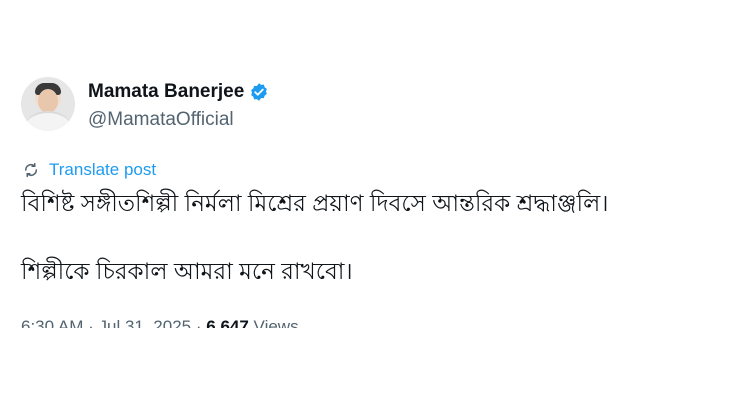 The height and width of the screenshot is (400, 730). Describe the element at coordinates (187, 271) in the screenshot. I see `post-text-line: শিল্পীকে চিরকাল আমরা মনে রাখবো।` at that location.